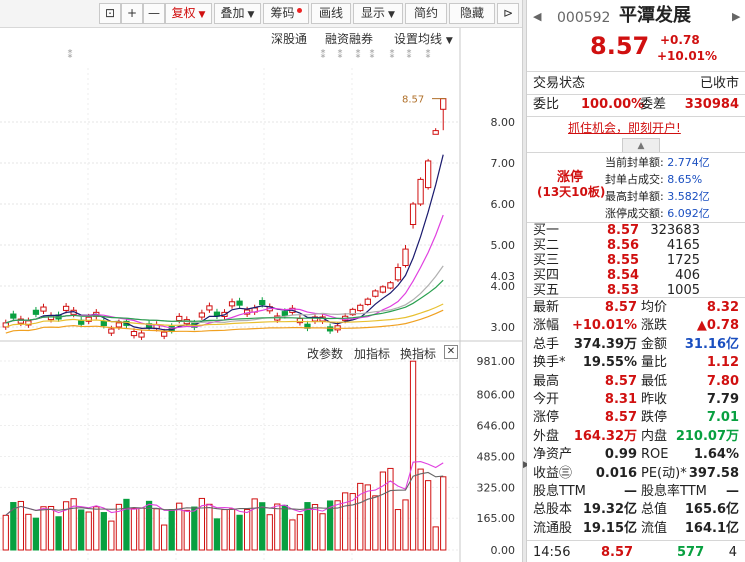 The image size is (745, 562). I want to click on quote-label: 内盘, so click(654, 436).